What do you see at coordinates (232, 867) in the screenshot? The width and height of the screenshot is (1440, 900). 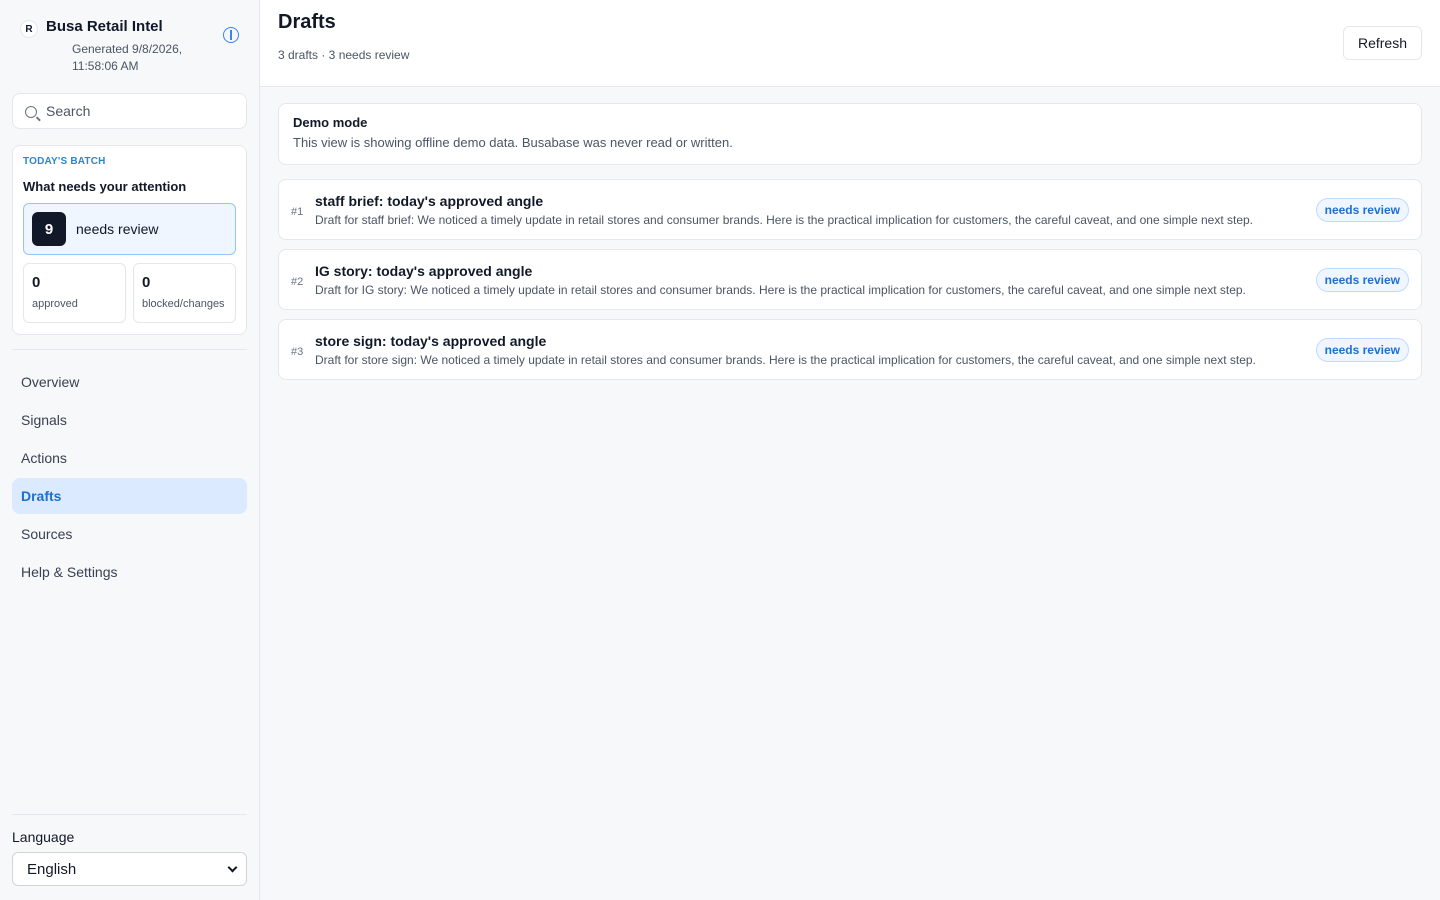 I see `chevron-down-icon` at bounding box center [232, 867].